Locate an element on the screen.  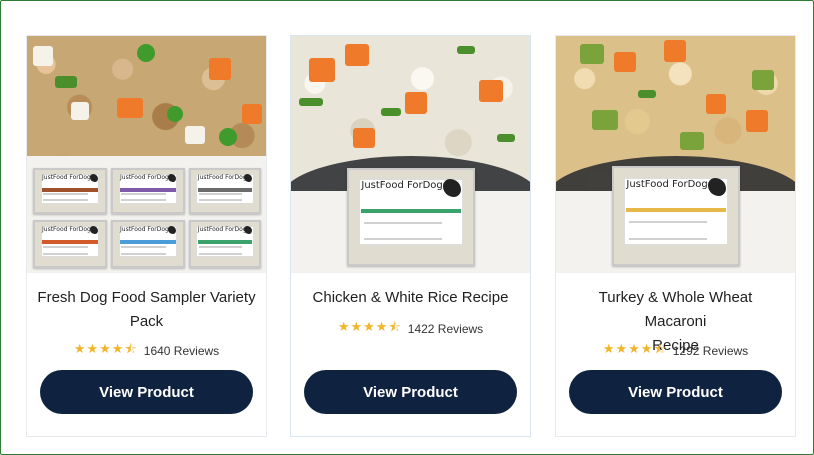
rating: ★★★★⯪ 1422 Reviews is located at coordinates (410, 329).